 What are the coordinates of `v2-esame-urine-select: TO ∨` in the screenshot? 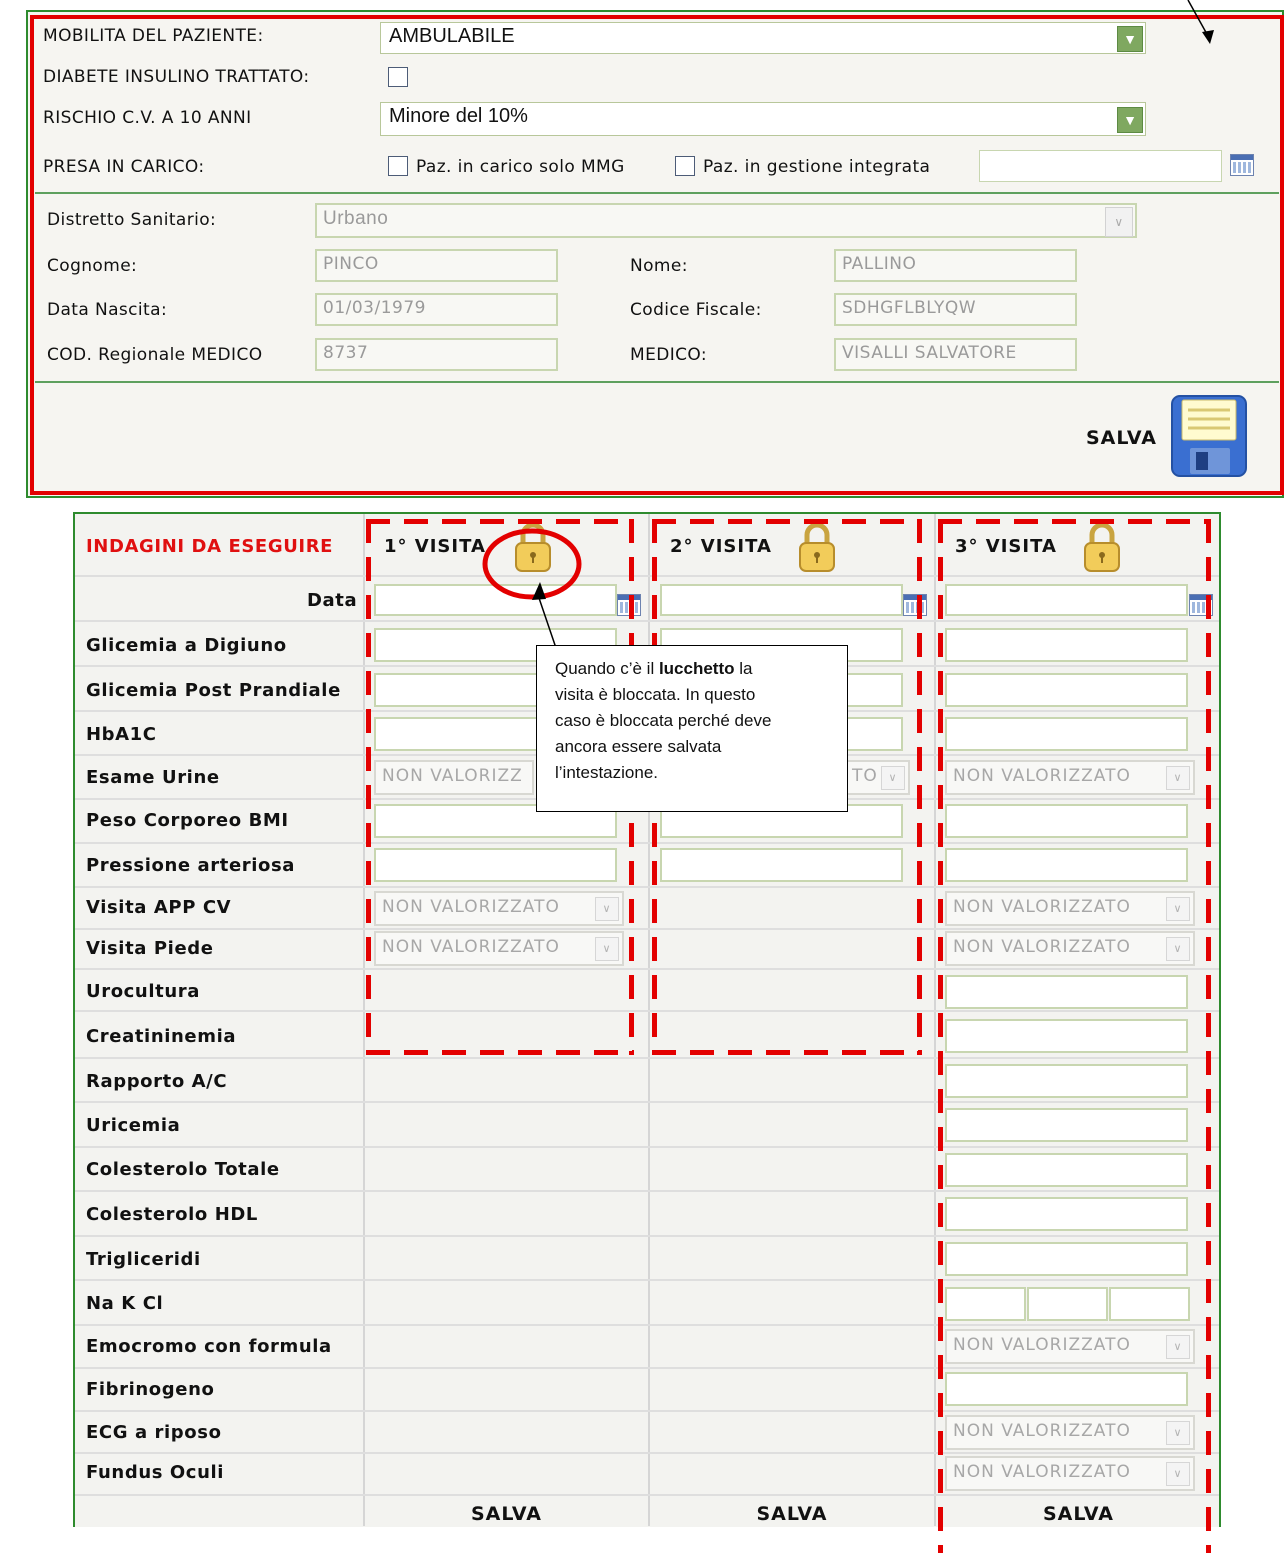 It's located at (875, 777).